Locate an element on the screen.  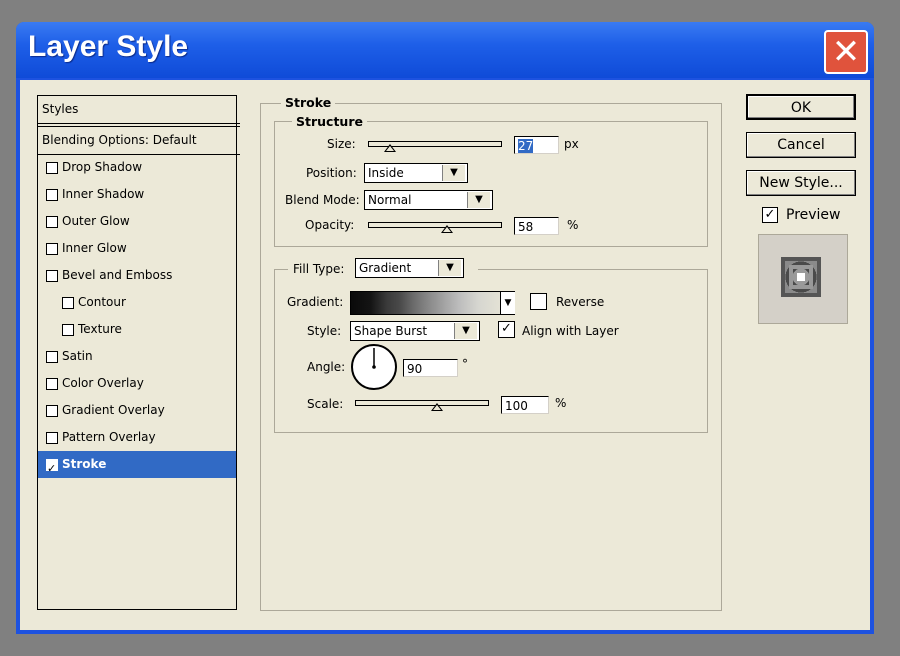
opacity-slider is located at coordinates (435, 225).